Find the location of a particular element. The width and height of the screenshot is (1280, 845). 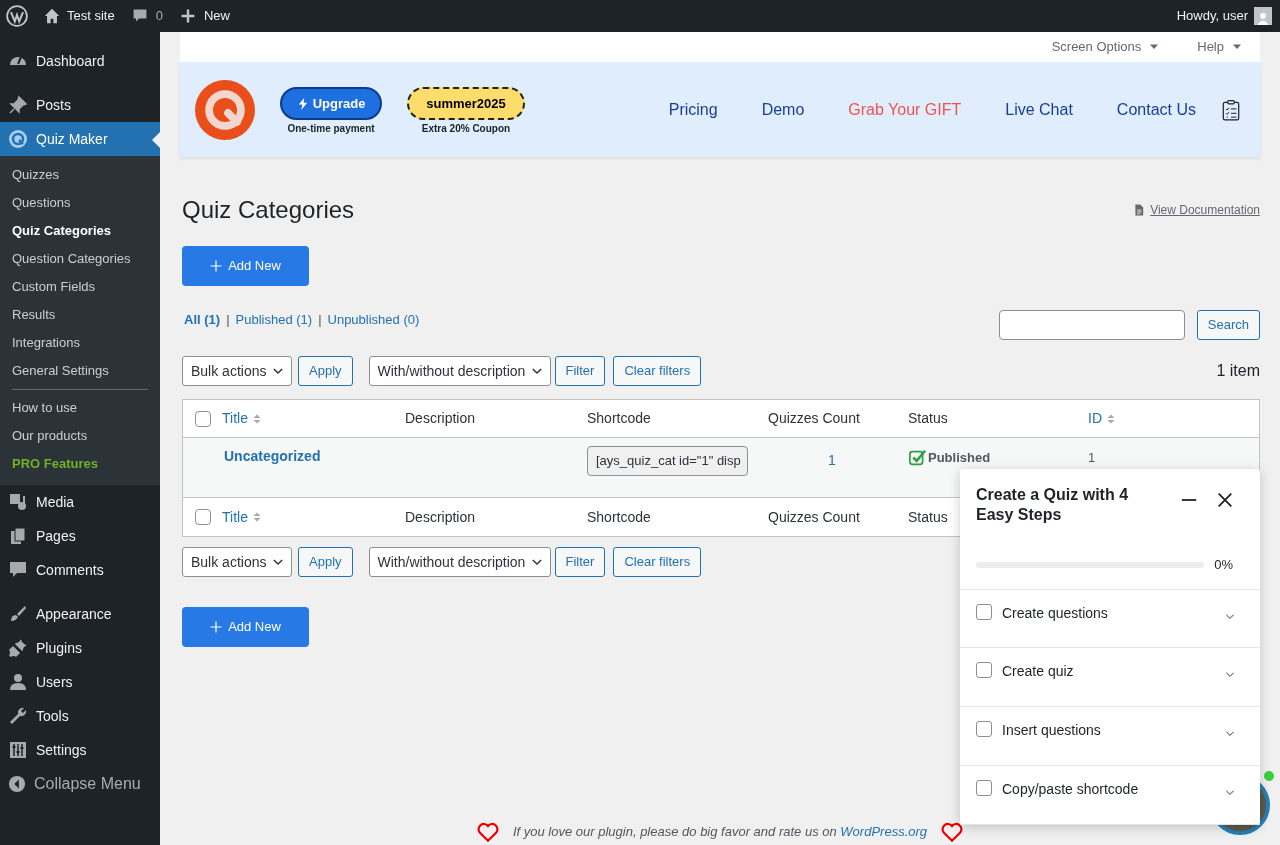

shortcode-field: [ays_quiz_cat id="1" disp is located at coordinates (667, 461).